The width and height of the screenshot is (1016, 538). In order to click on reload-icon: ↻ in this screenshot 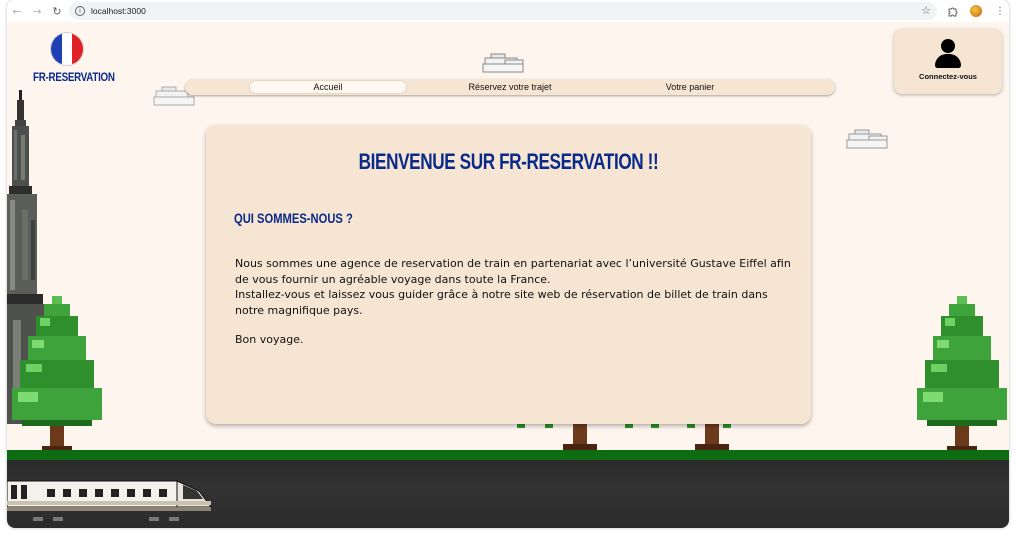, I will do `click(57, 11)`.